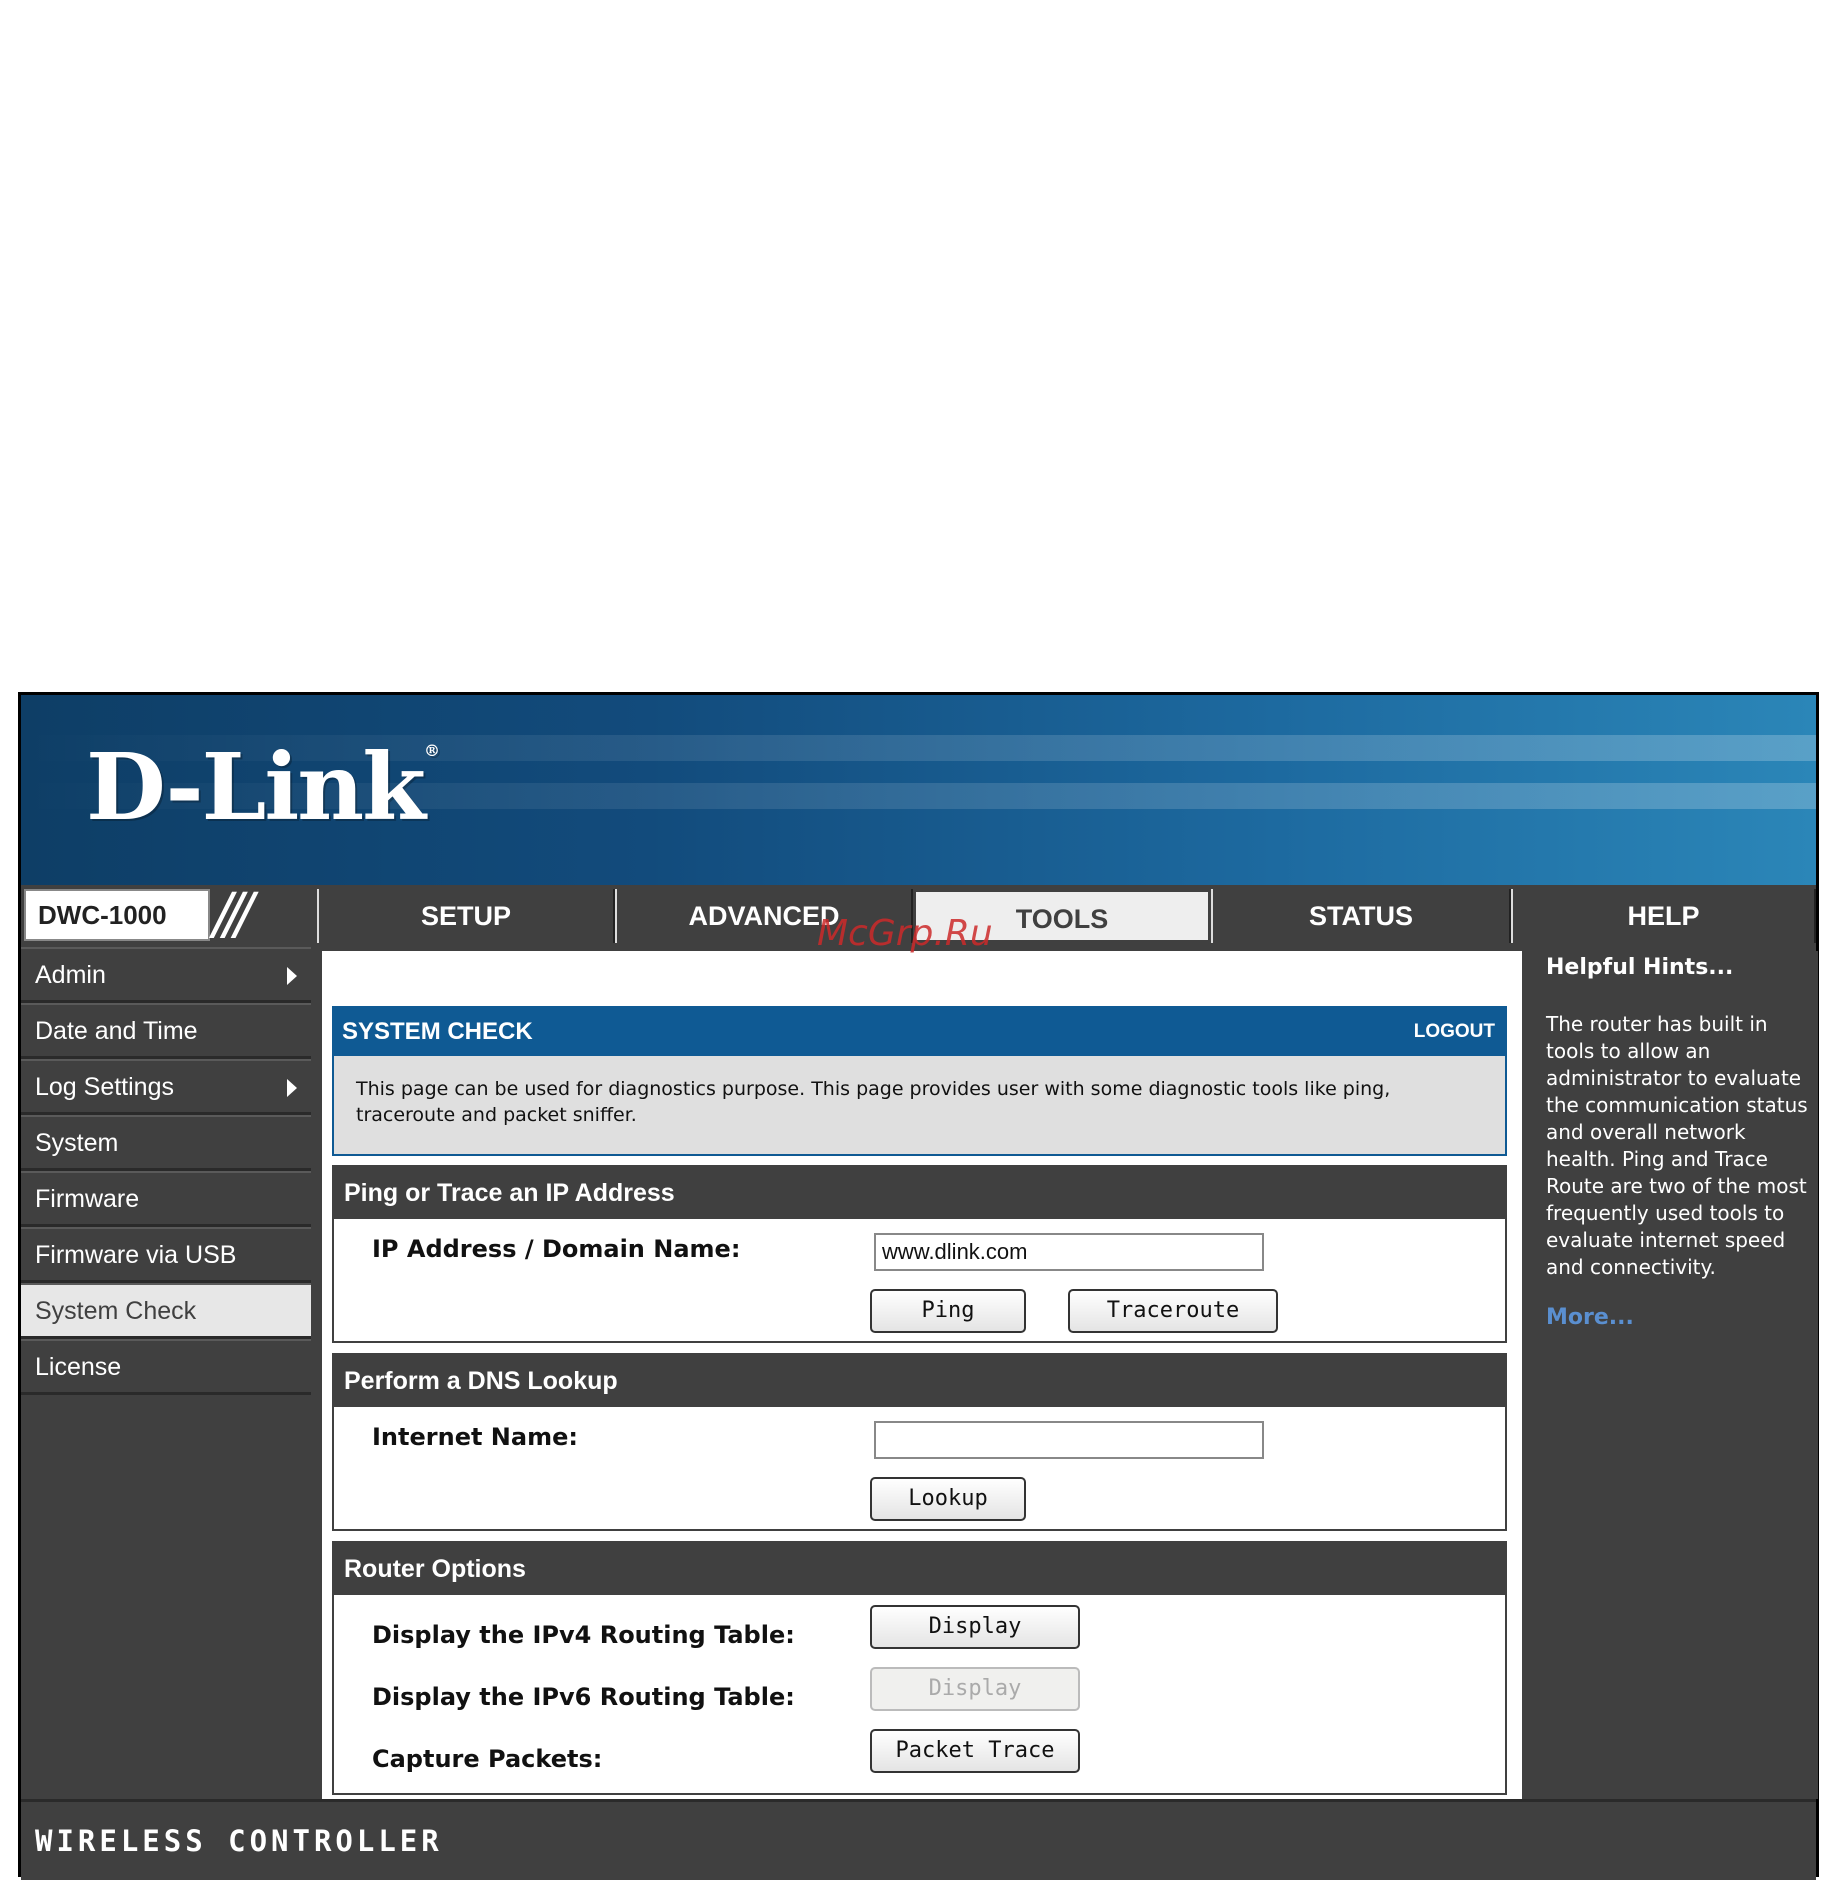 The image size is (1823, 1880). What do you see at coordinates (975, 1689) in the screenshot?
I see `display-ipv6-button: Display` at bounding box center [975, 1689].